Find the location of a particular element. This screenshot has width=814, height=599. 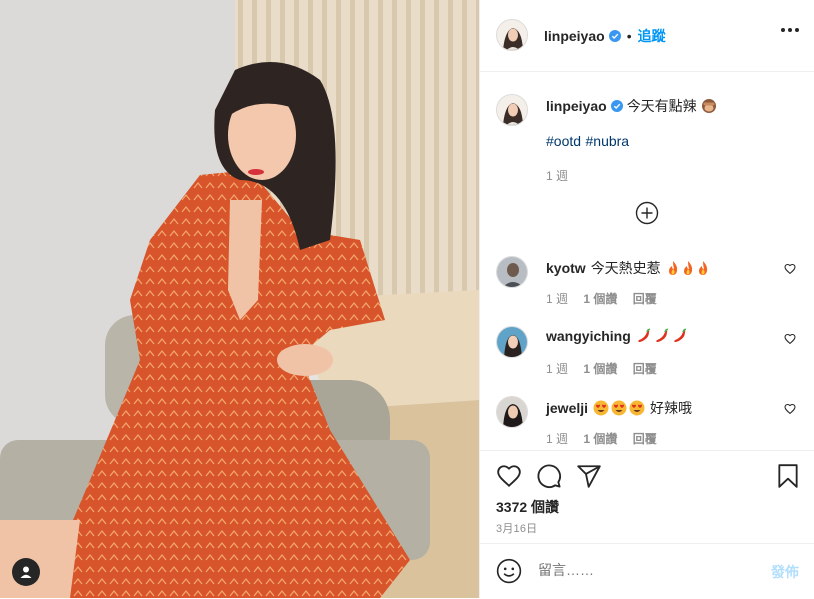

comment-button is located at coordinates (549, 478).